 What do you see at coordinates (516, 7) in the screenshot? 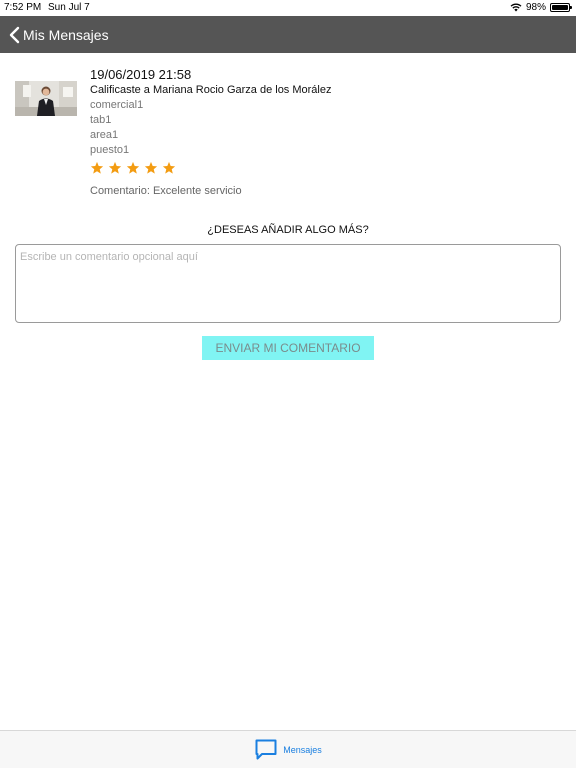
I see `wifi-icon` at bounding box center [516, 7].